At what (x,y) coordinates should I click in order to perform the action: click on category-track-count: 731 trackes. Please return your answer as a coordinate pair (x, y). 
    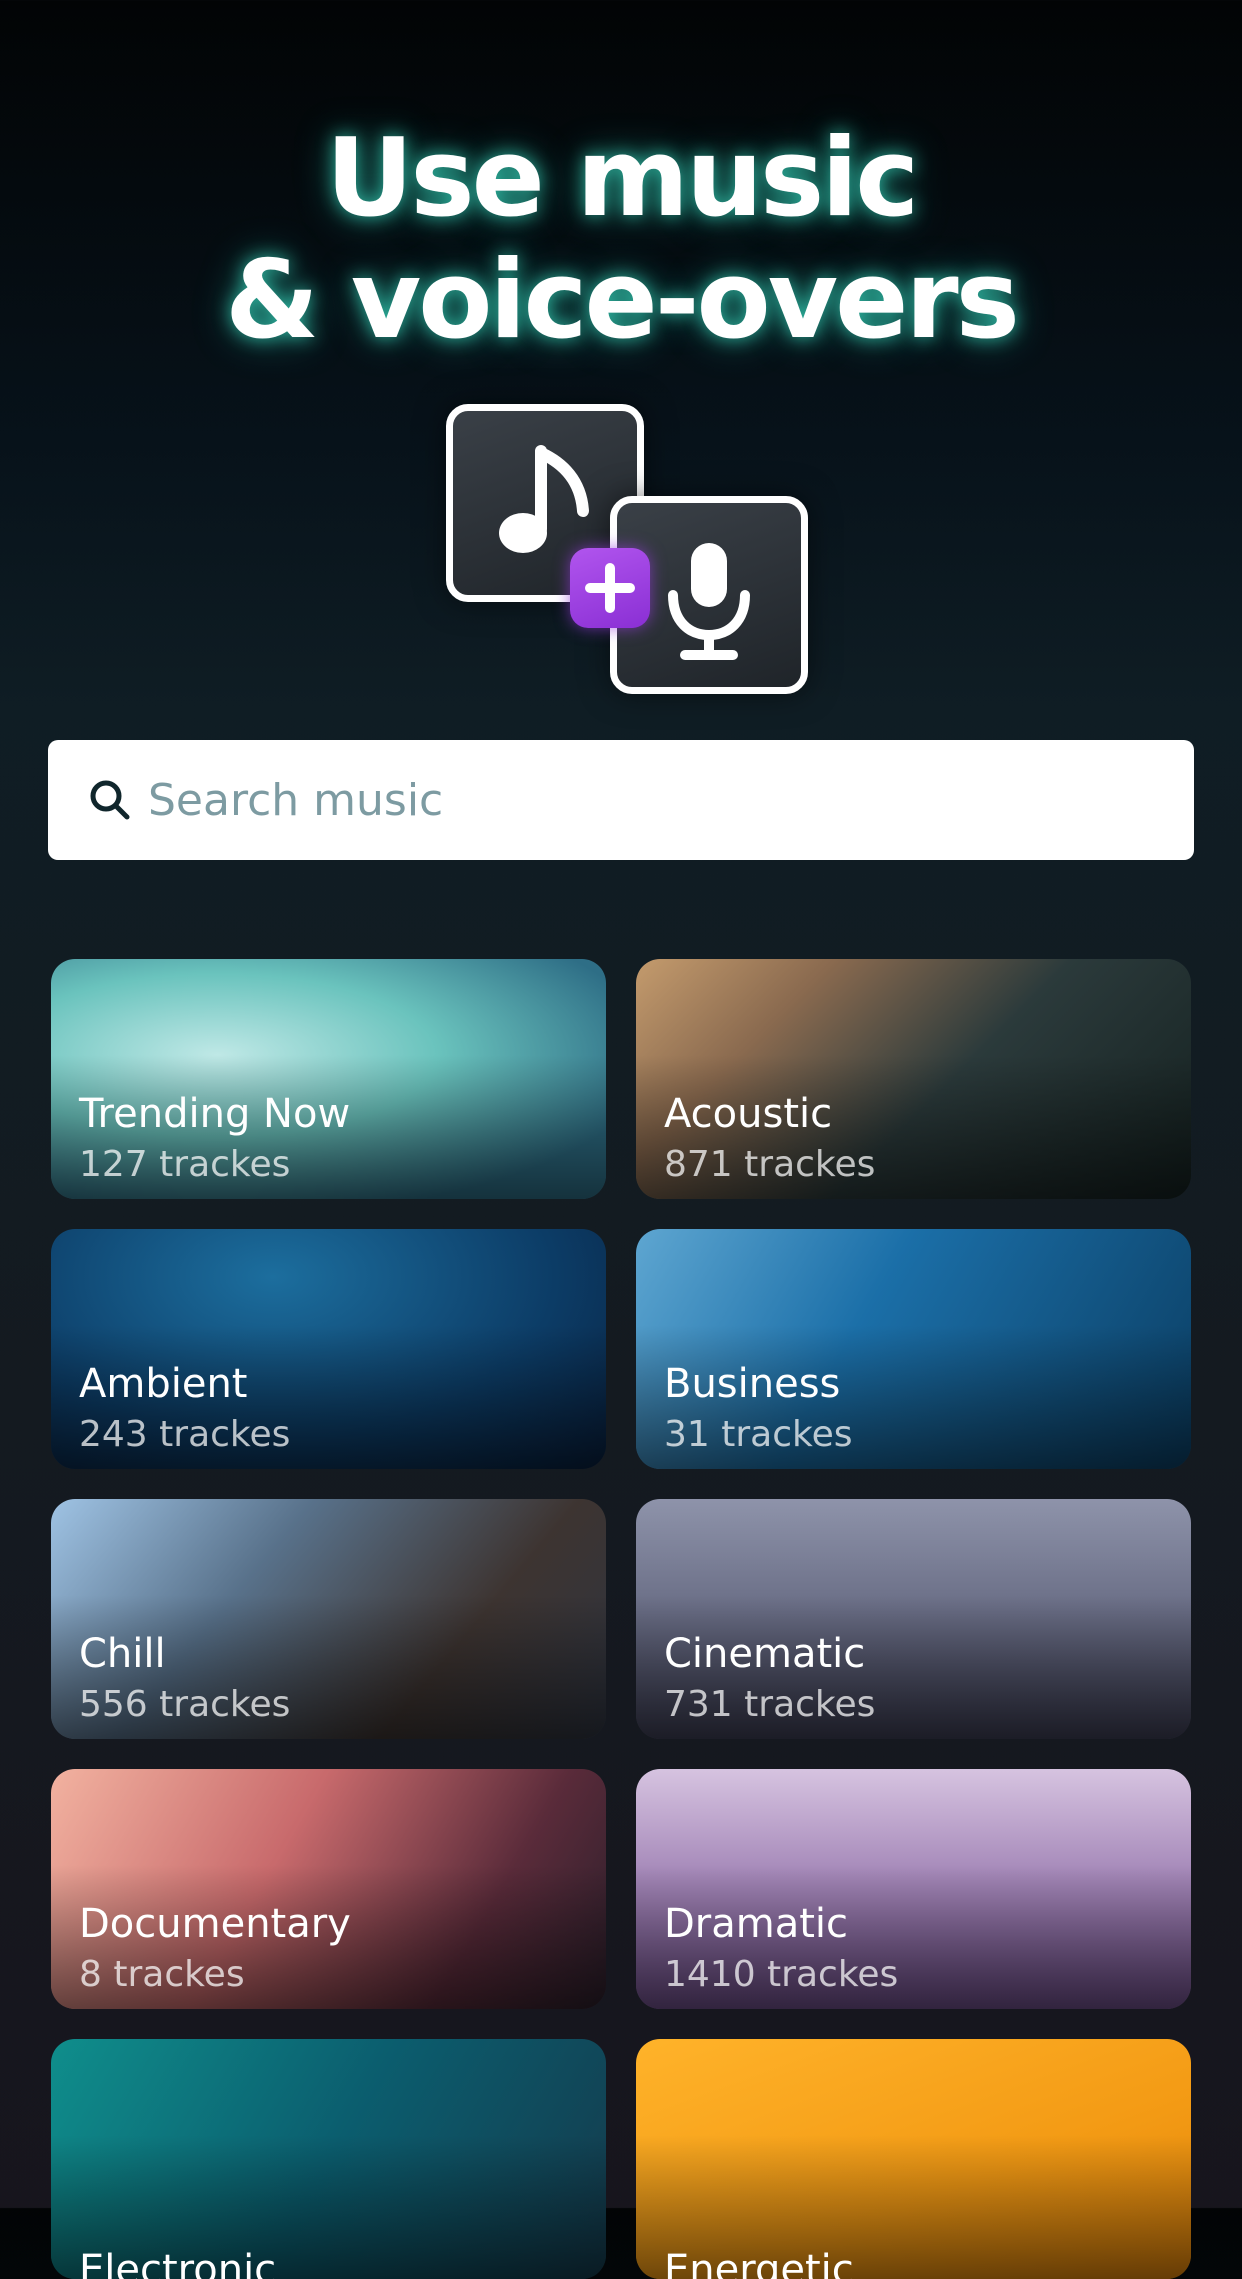
    Looking at the image, I should click on (770, 1704).